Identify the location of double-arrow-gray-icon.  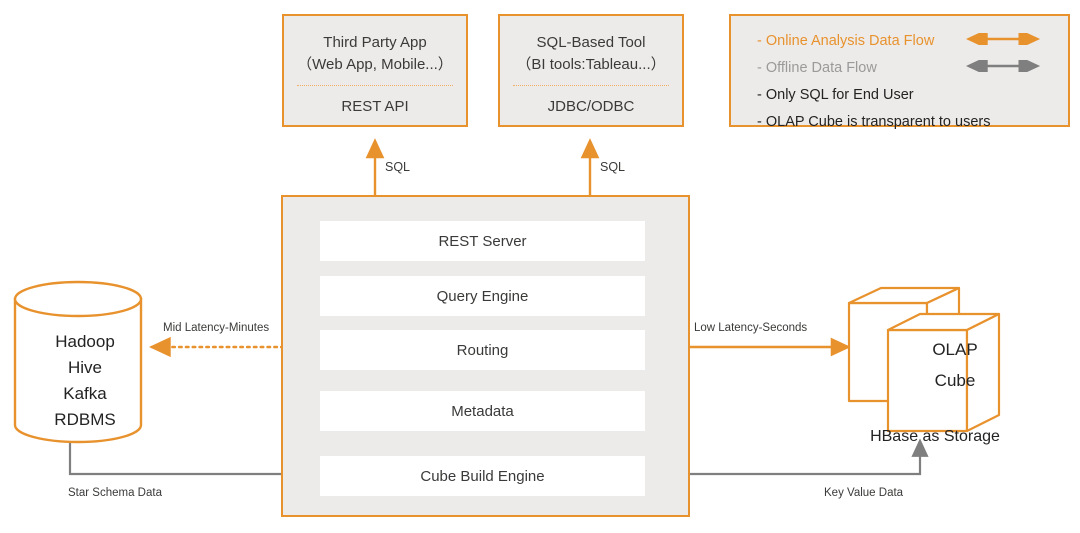
(1003, 65).